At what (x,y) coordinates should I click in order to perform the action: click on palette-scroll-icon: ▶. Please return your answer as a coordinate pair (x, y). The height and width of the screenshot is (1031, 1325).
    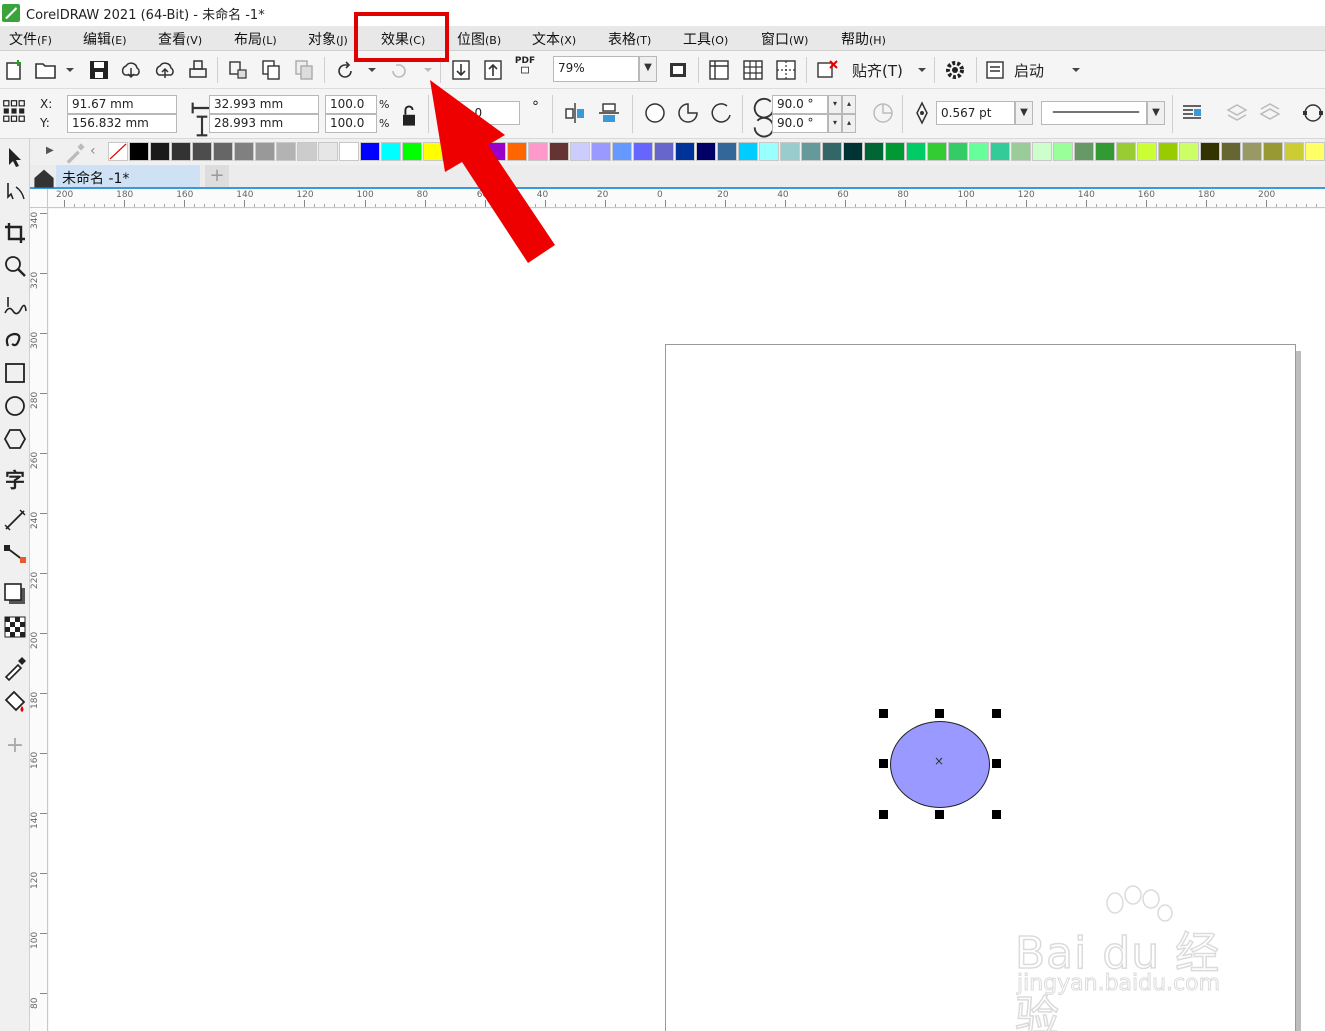
    Looking at the image, I should click on (50, 150).